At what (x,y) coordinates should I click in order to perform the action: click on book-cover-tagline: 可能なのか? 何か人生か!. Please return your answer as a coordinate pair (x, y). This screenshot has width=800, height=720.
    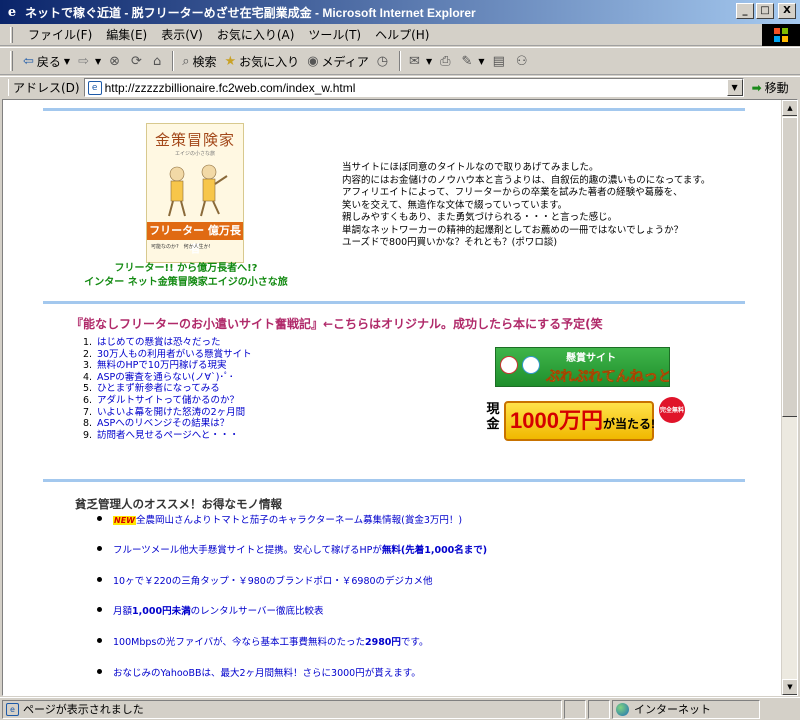
    Looking at the image, I should click on (181, 247).